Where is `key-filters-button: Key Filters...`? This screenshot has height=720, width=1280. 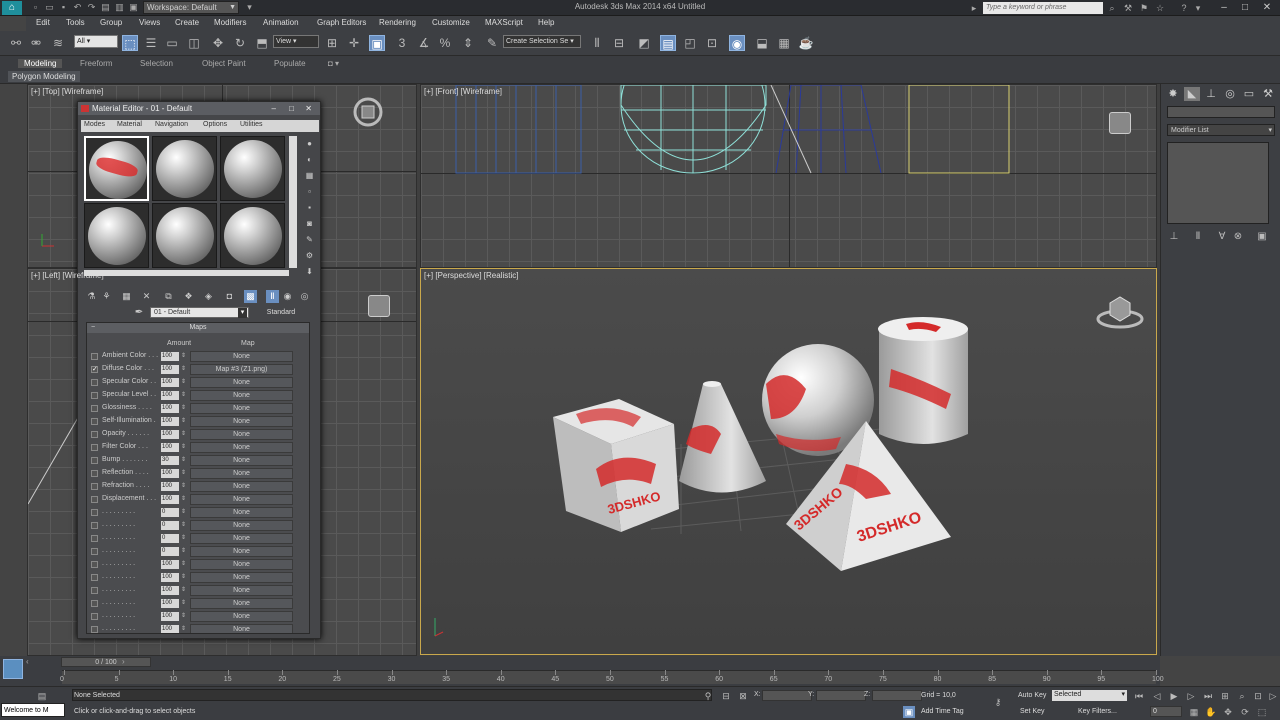
key-filters-button: Key Filters... is located at coordinates (1097, 711).